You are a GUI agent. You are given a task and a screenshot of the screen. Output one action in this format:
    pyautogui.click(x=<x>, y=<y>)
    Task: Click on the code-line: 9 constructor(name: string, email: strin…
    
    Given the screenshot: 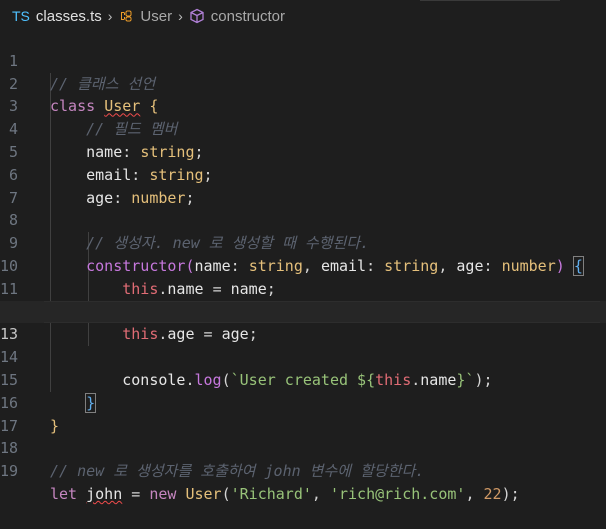 What is the action you would take?
    pyautogui.click(x=303, y=242)
    